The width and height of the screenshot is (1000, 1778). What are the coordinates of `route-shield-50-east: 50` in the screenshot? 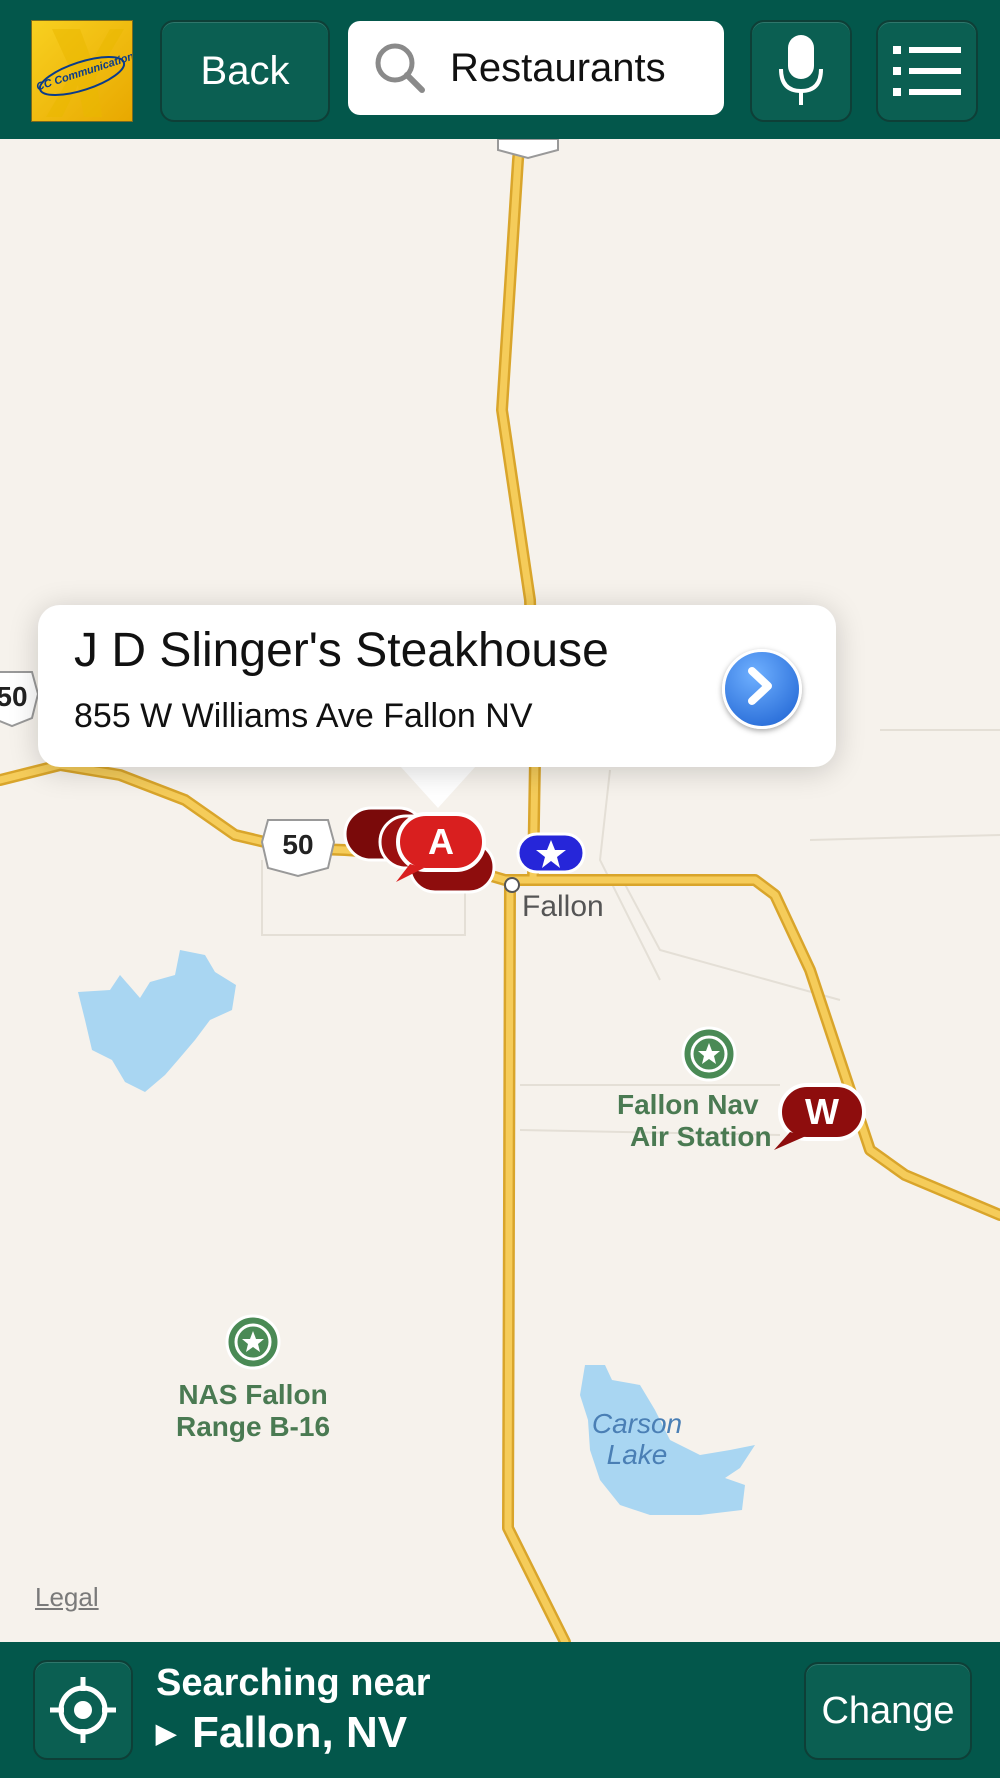 It's located at (298, 848).